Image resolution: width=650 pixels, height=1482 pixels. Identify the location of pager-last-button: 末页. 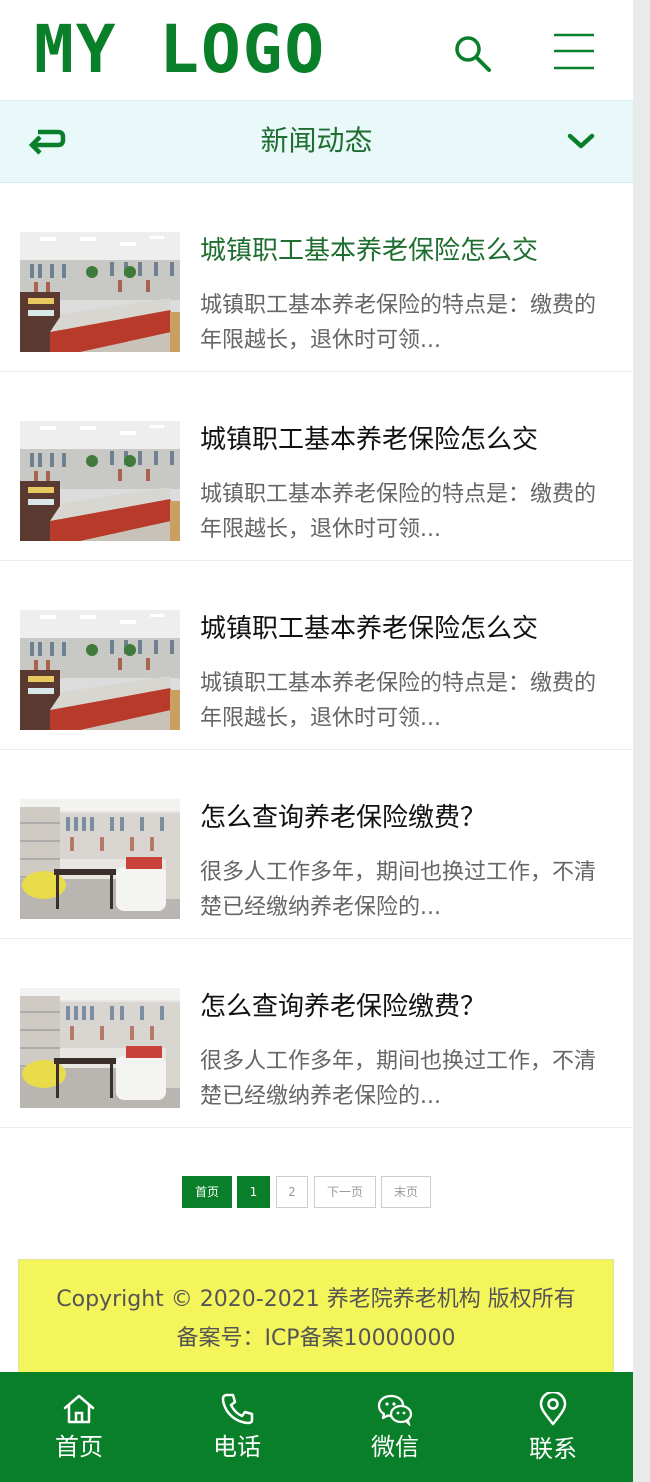
(406, 1192).